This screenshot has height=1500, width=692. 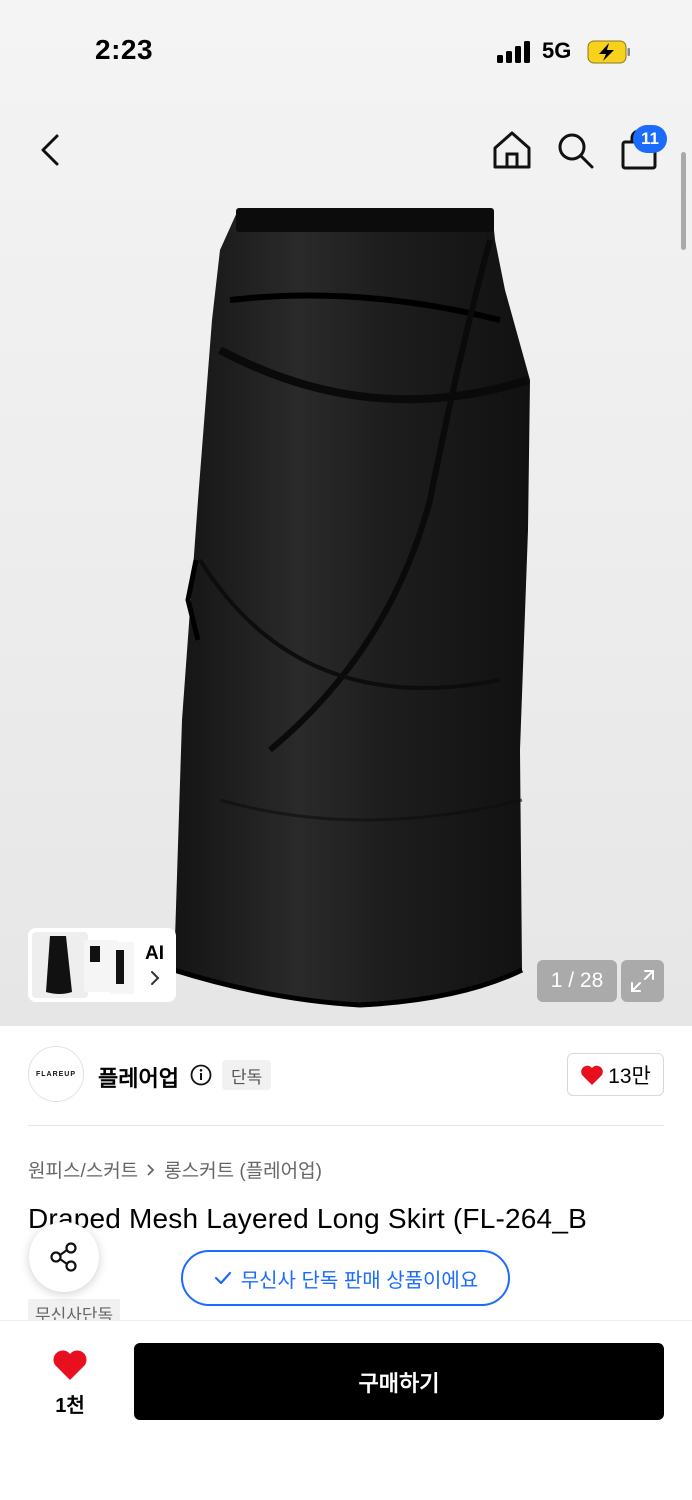 What do you see at coordinates (307, 1218) in the screenshot?
I see `product-title: Draped Mesh Layered Long Skirt (FL-264_B` at bounding box center [307, 1218].